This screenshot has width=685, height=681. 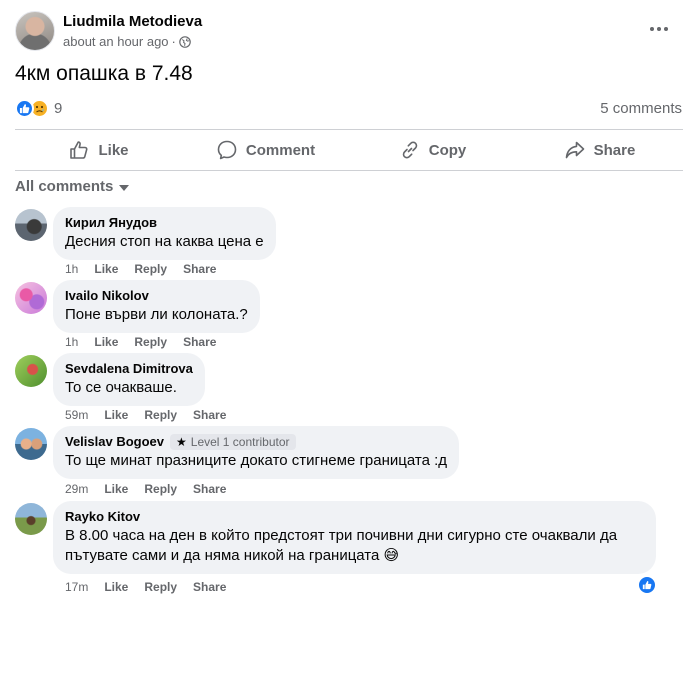 I want to click on comment-like-reaction-icon, so click(x=647, y=585).